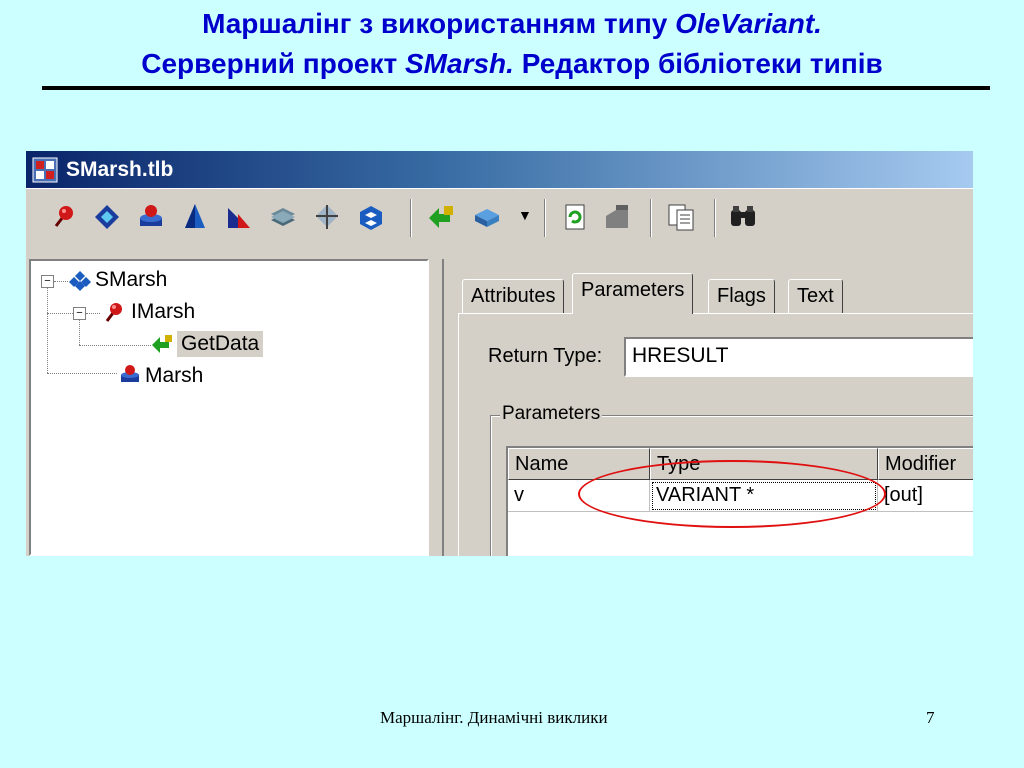  I want to click on tree-item-marsh: Marsh, so click(174, 376).